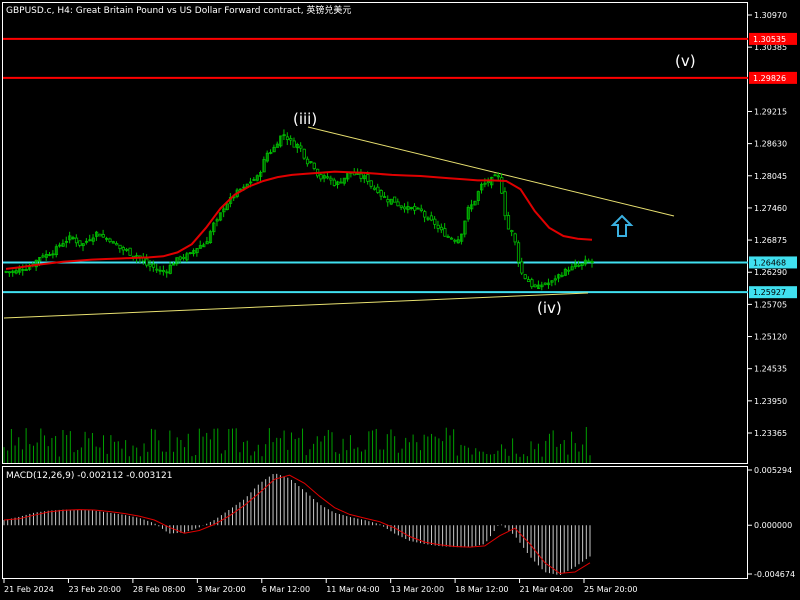  I want to click on macd-axis: 0.005294 0.000000 -0.004674, so click(771, 522).